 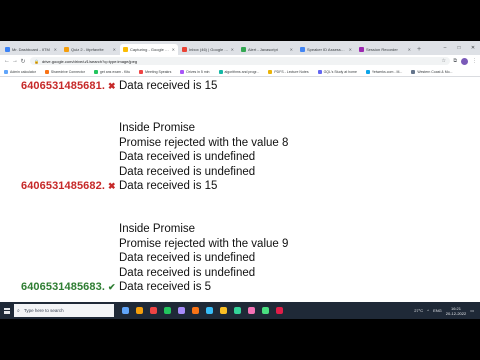 I want to click on browser-tab: Mr. Dashboard - IITM ✕, so click(x=31, y=49).